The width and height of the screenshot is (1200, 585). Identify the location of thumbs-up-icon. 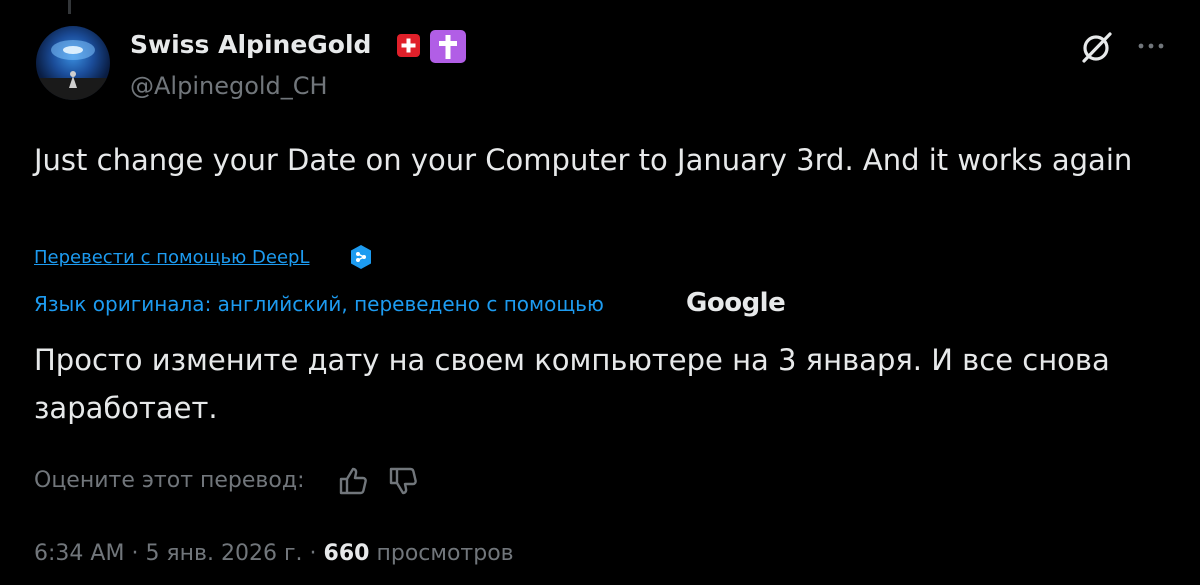
(353, 481).